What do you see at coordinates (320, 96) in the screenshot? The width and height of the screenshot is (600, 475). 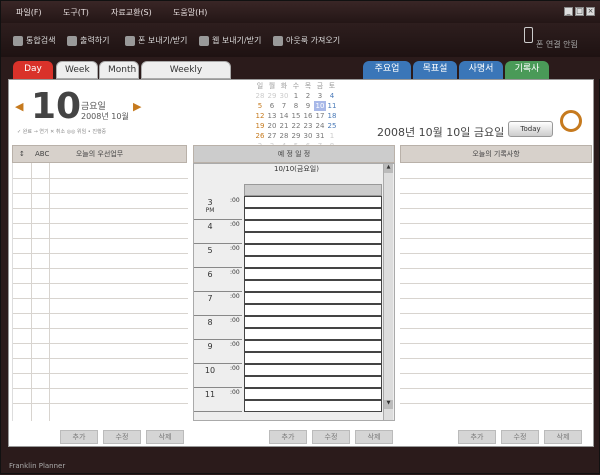 I see `mini-cal-day: 3` at bounding box center [320, 96].